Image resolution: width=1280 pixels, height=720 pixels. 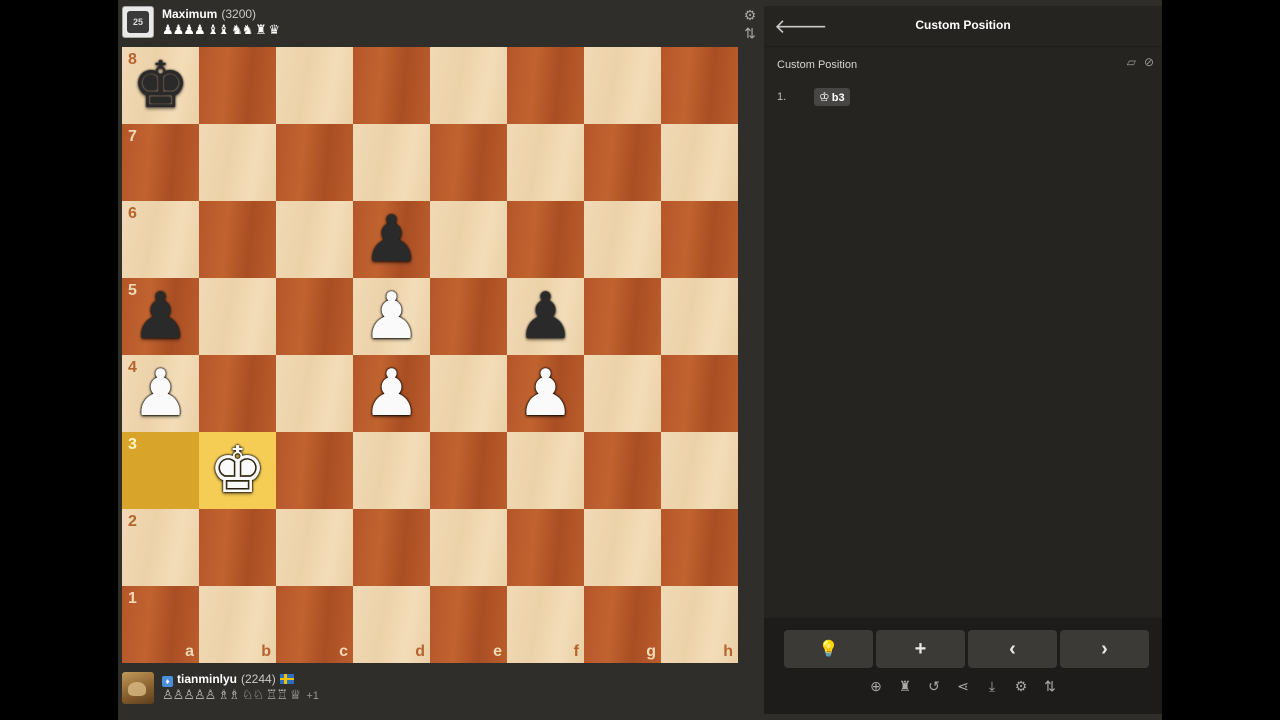 I want to click on square-g3, so click(x=622, y=470).